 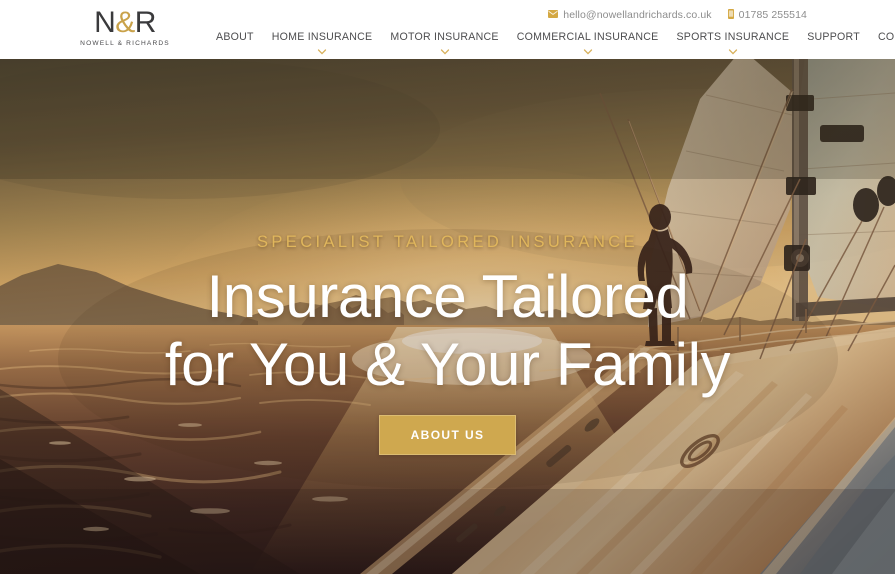 What do you see at coordinates (637, 14) in the screenshot?
I see `email-text: hello@nowellandrichards.co.uk` at bounding box center [637, 14].